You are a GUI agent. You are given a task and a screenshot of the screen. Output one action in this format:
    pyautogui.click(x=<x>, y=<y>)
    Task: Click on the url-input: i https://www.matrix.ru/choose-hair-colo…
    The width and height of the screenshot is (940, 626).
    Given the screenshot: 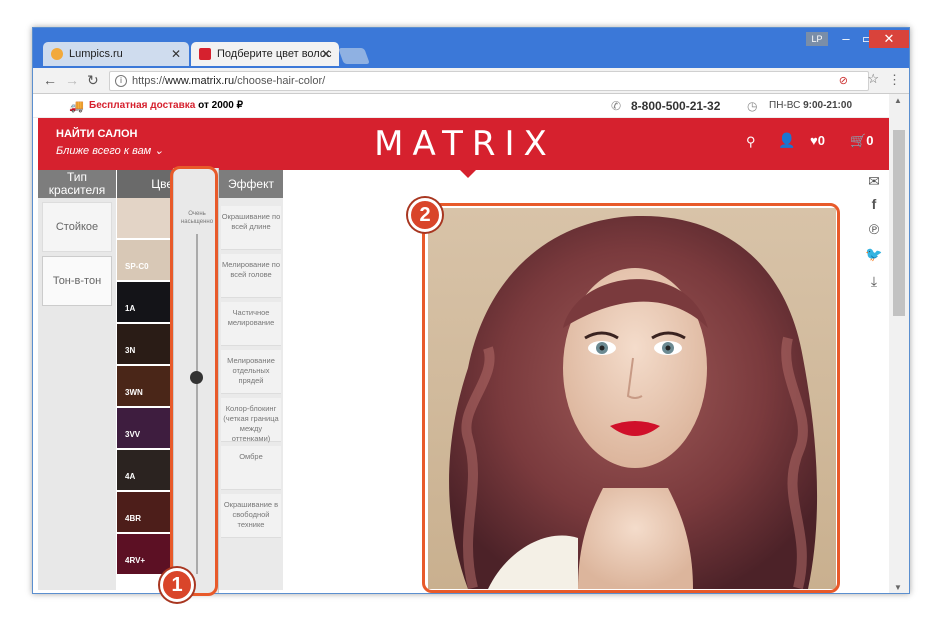 What is the action you would take?
    pyautogui.click(x=489, y=81)
    